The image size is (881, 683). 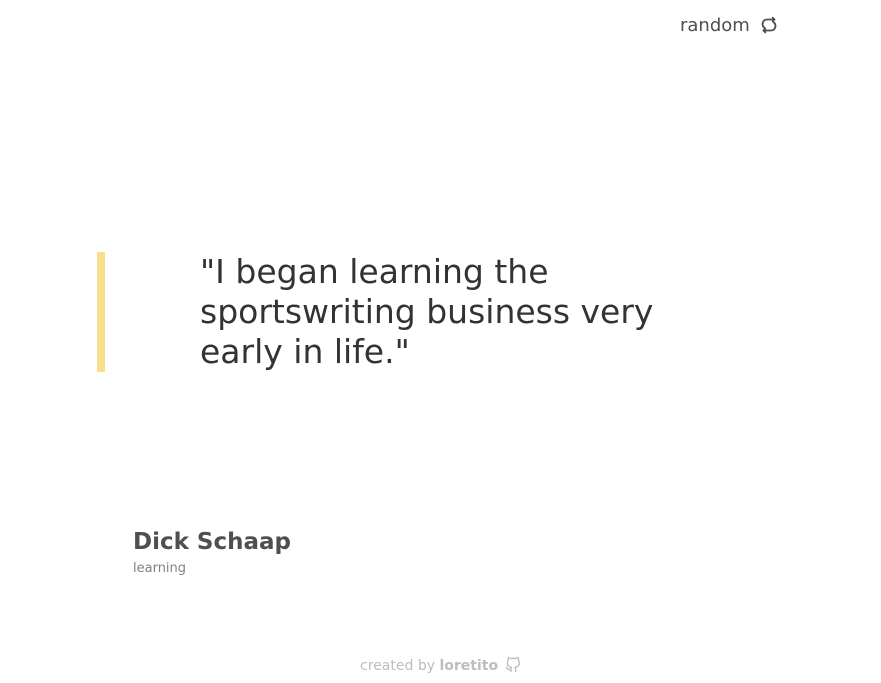 I want to click on author-button: Dick Schaap learning, so click(x=212, y=552).